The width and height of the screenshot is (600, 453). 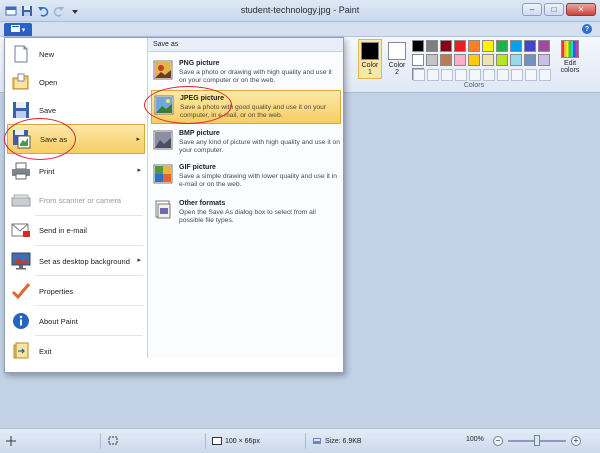 I want to click on color2-button: Color 2, so click(x=397, y=59).